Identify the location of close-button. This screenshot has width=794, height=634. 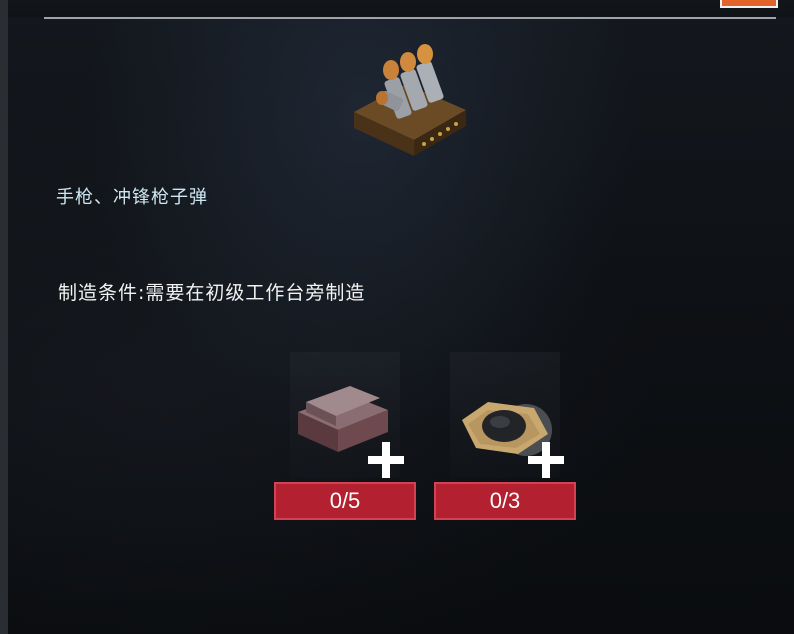
(749, 4).